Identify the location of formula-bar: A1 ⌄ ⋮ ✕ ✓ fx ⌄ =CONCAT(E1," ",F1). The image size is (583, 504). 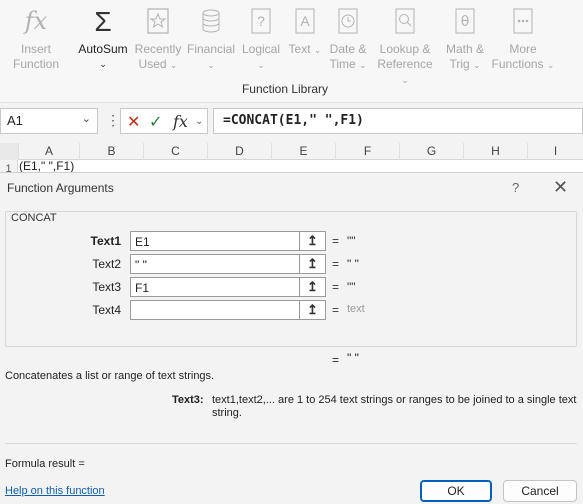
(291, 121).